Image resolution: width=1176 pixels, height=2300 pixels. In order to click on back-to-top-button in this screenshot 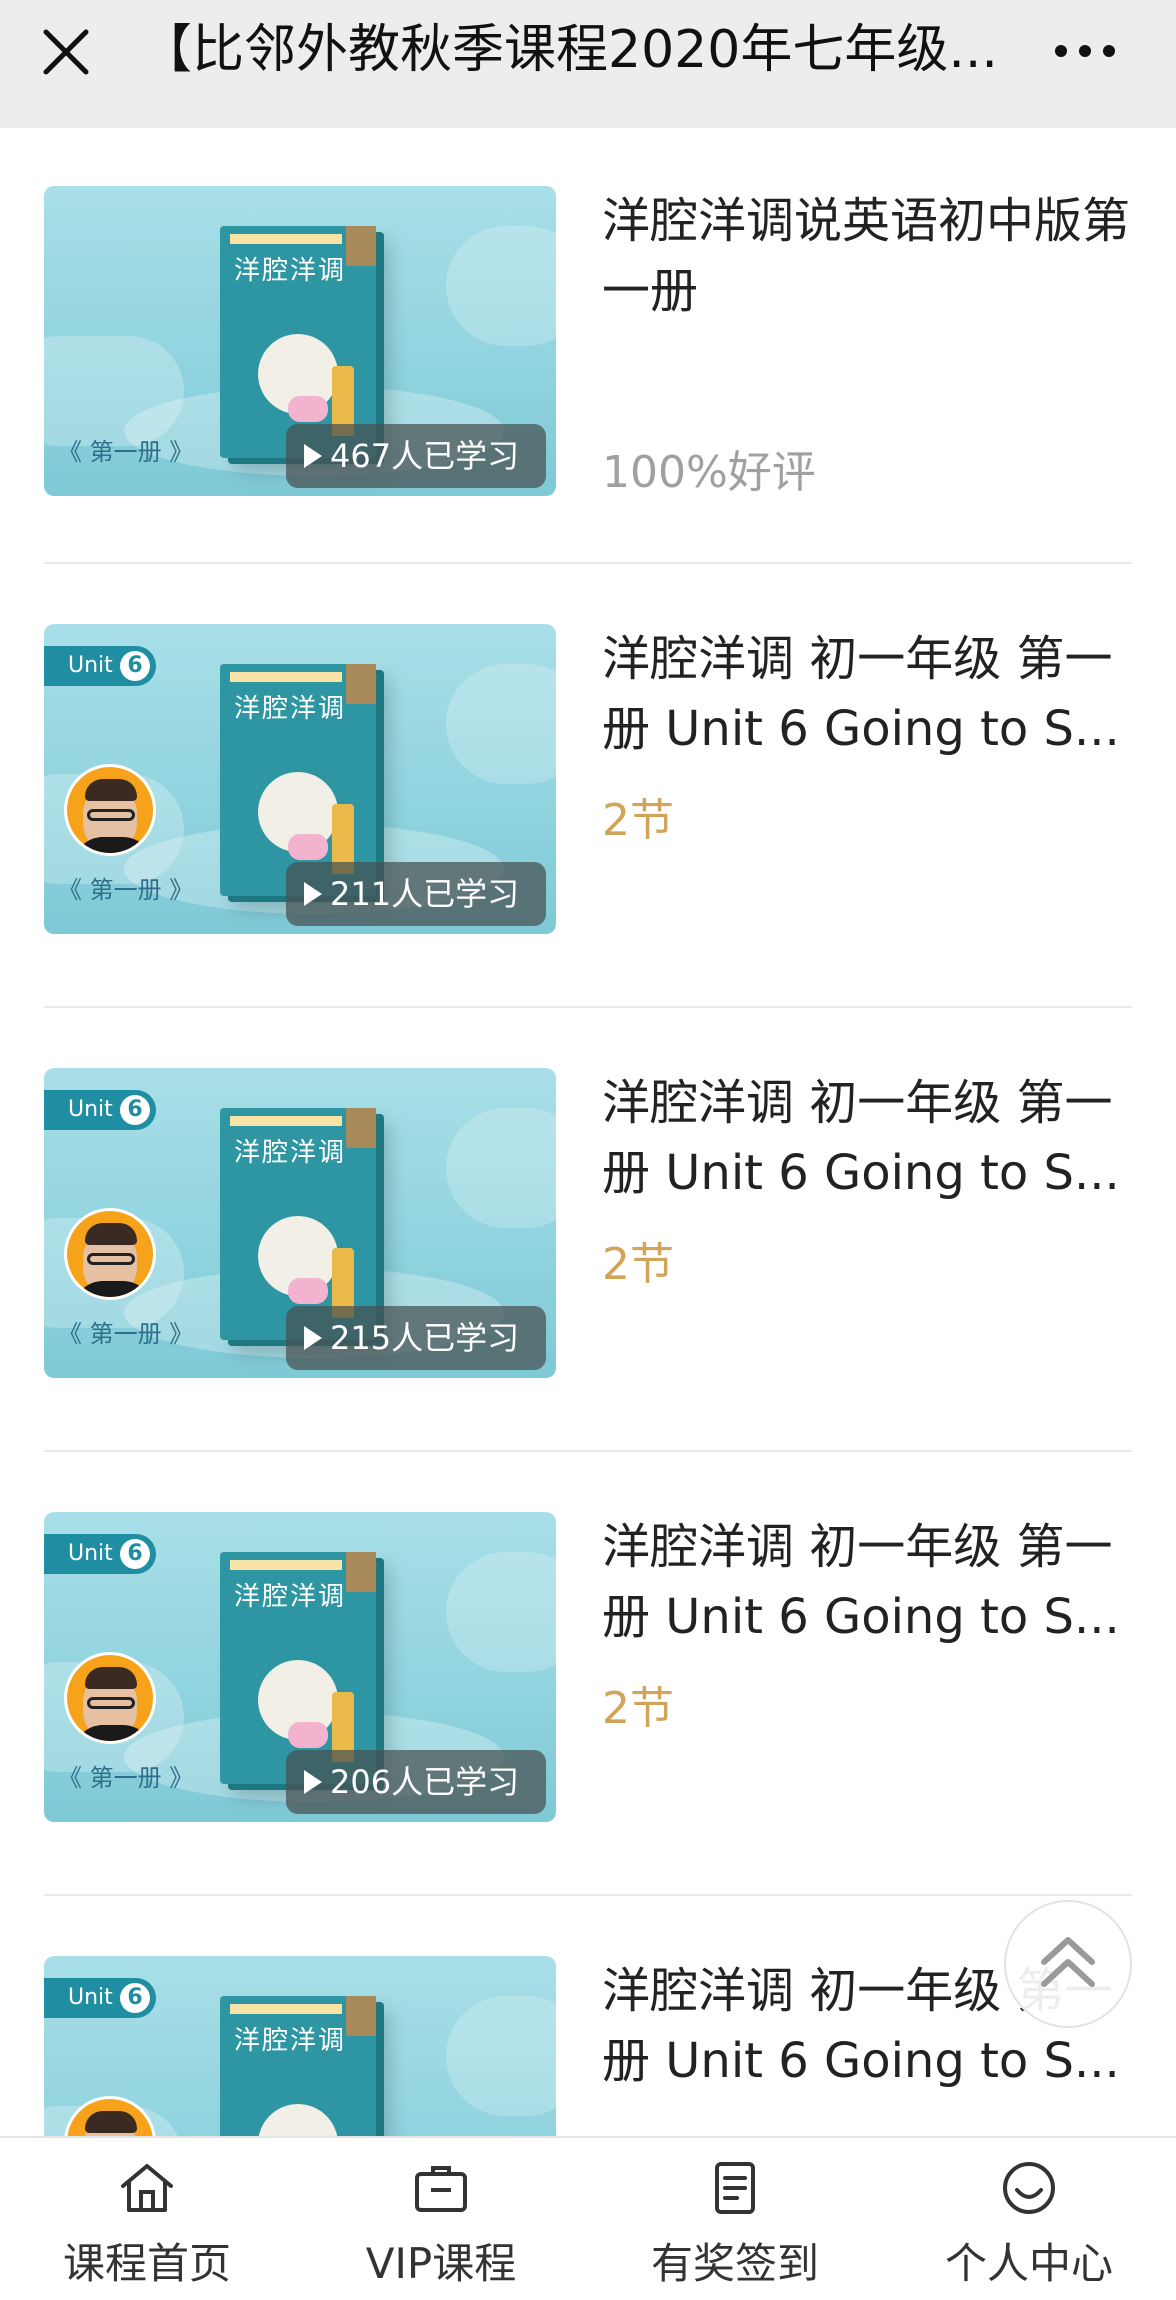, I will do `click(1068, 1964)`.